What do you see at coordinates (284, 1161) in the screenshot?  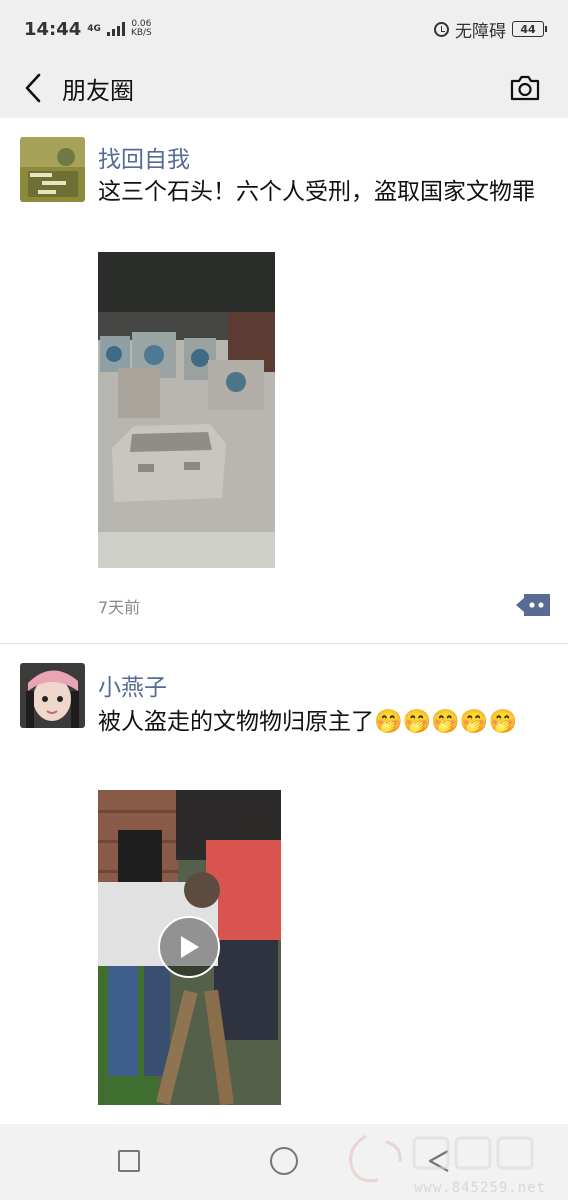 I see `home-button` at bounding box center [284, 1161].